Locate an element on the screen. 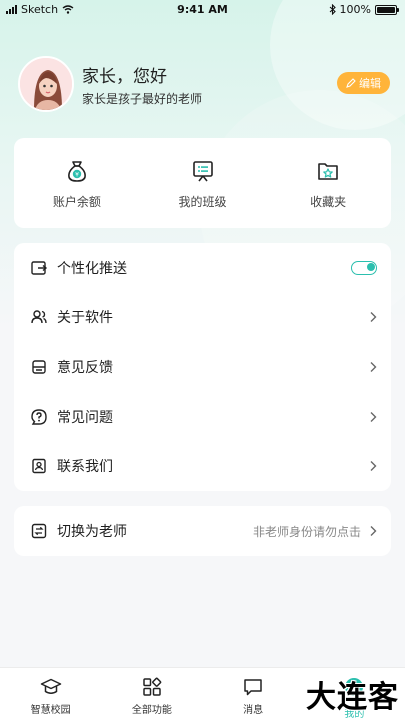 Image resolution: width=405 pixels, height=720 pixels. status-bar: Sketch 9:41 AM 100% is located at coordinates (202, 10).